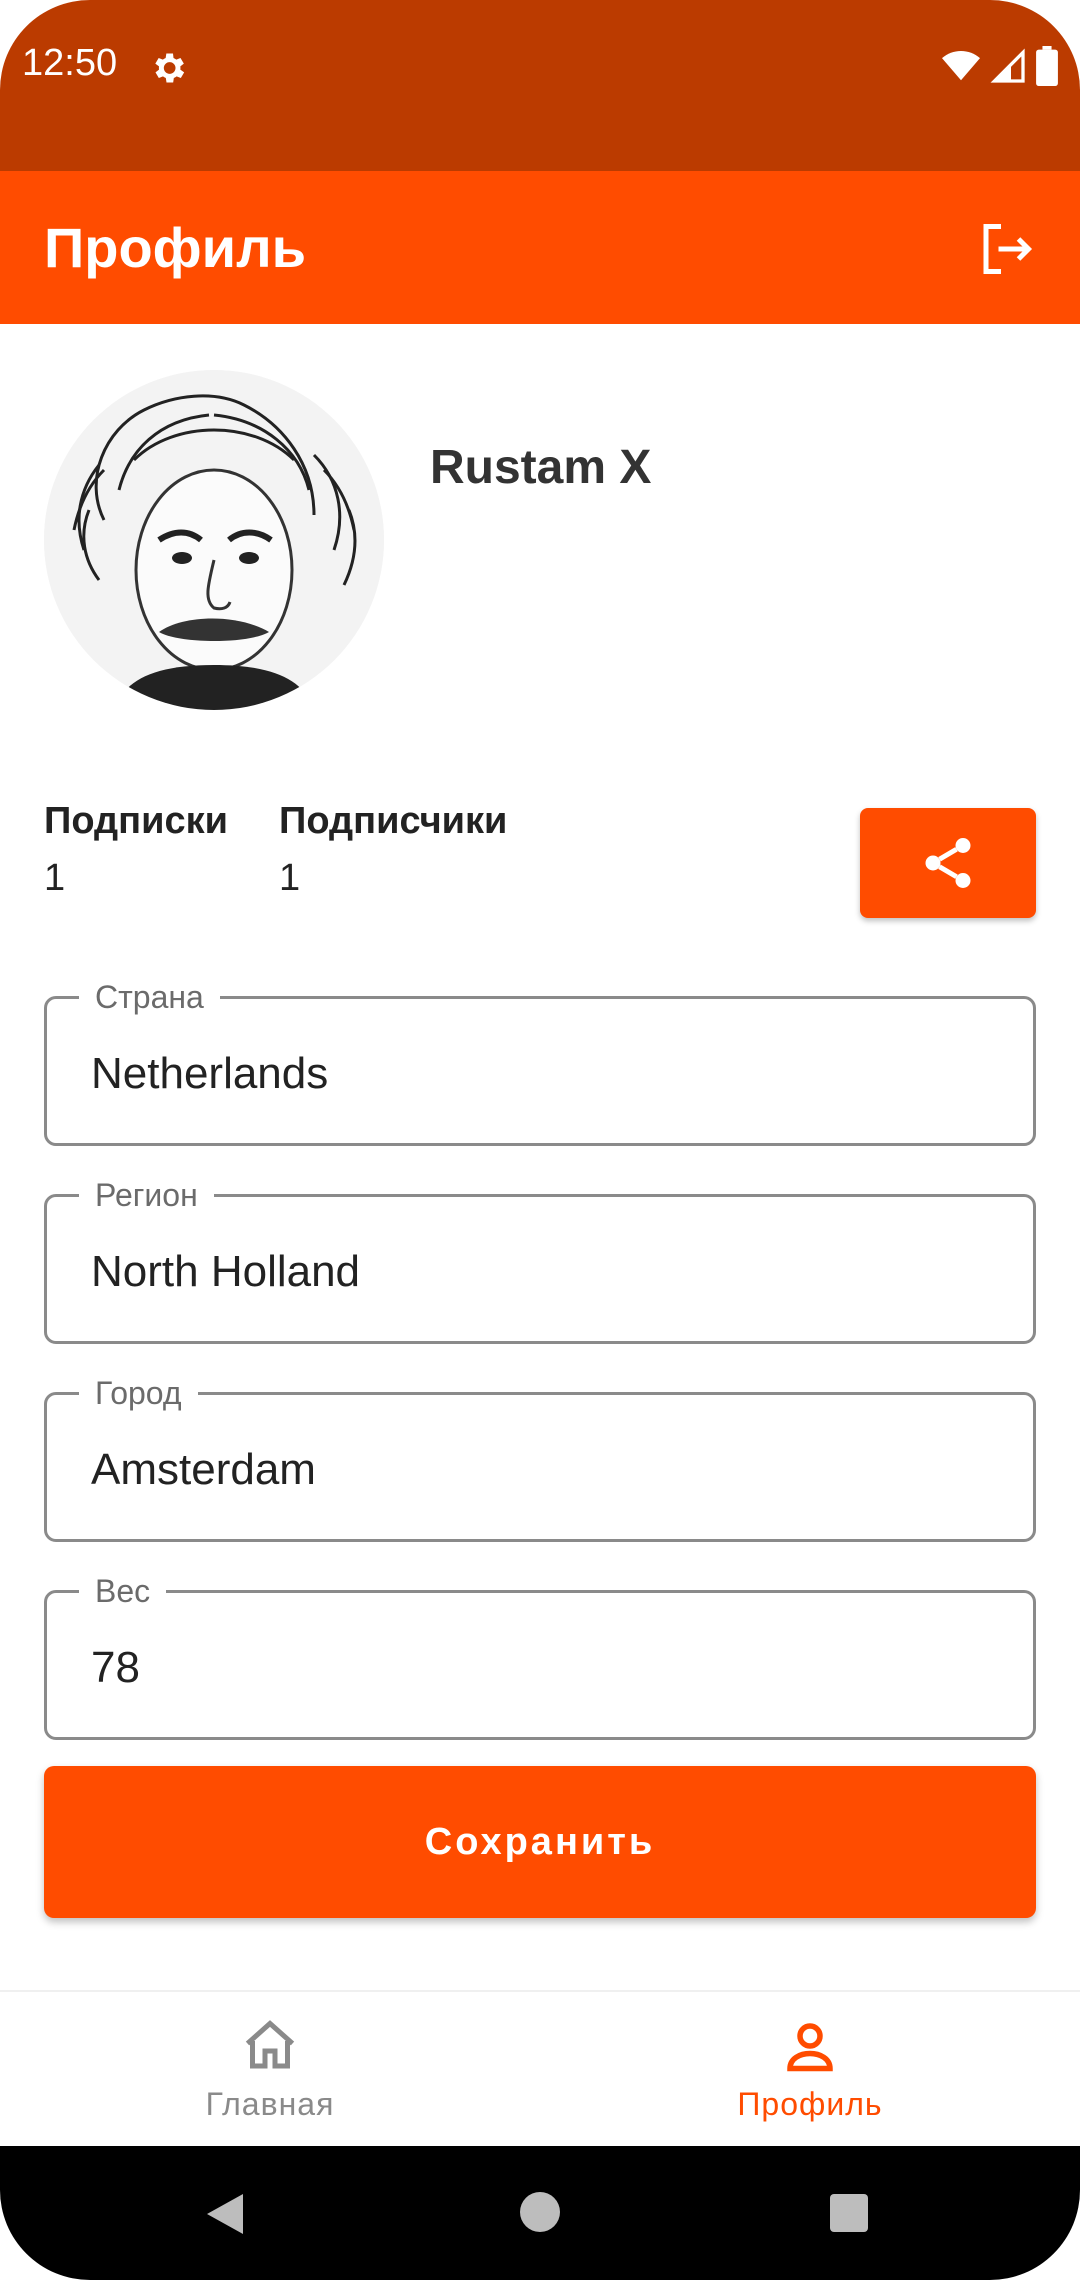 This screenshot has width=1080, height=2280. What do you see at coordinates (209, 1074) in the screenshot?
I see `country-value: Netherlands` at bounding box center [209, 1074].